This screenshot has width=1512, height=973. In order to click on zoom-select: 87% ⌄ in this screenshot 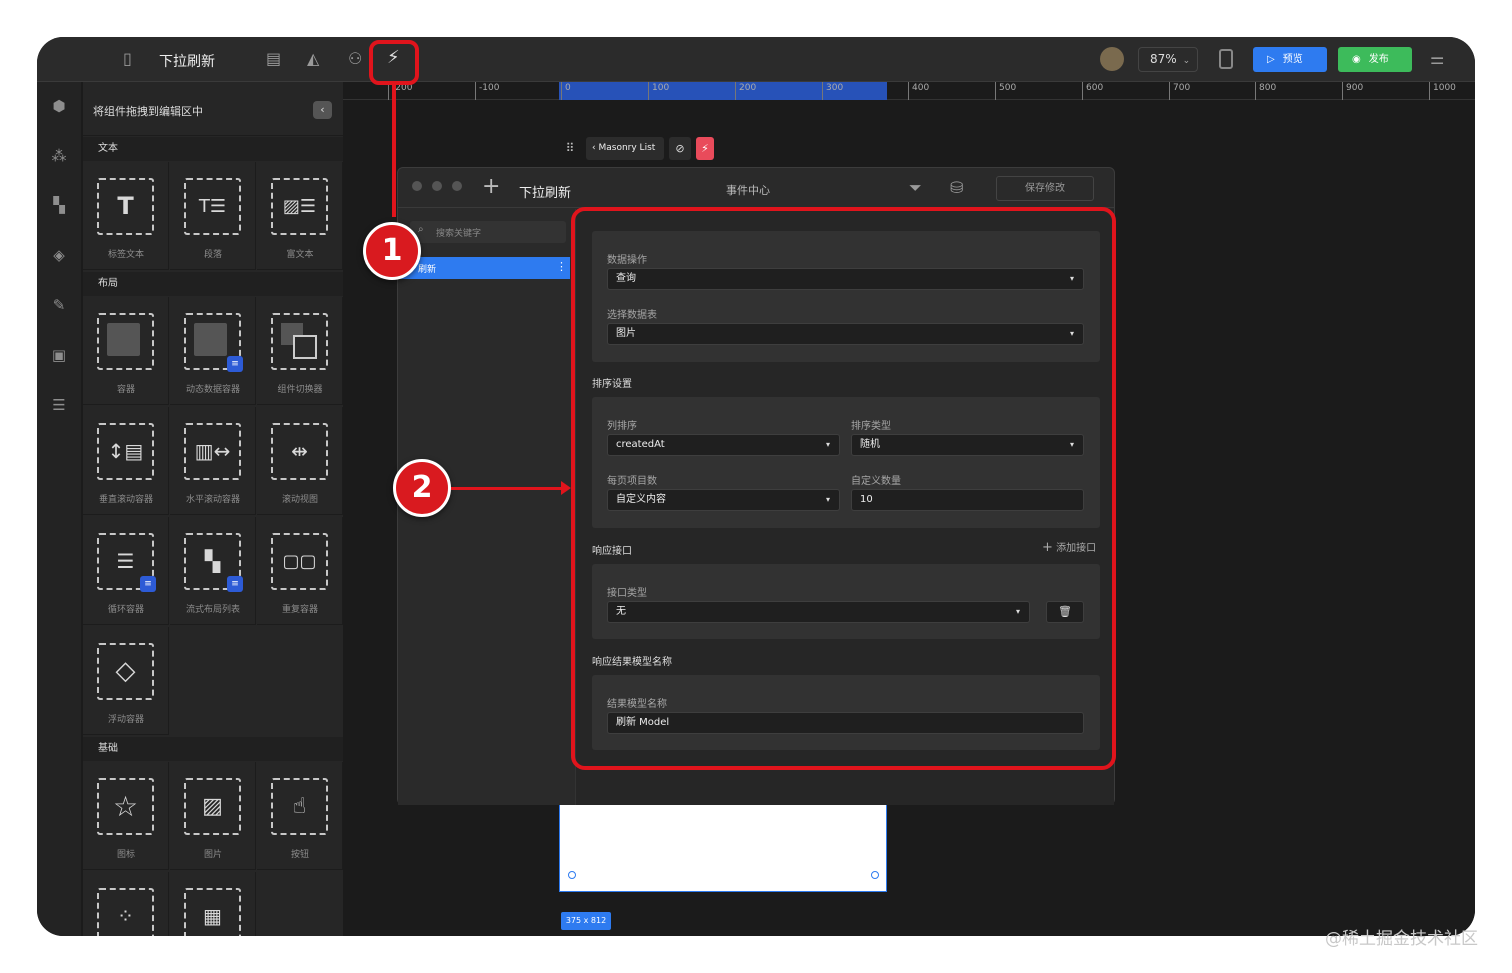, I will do `click(1168, 59)`.